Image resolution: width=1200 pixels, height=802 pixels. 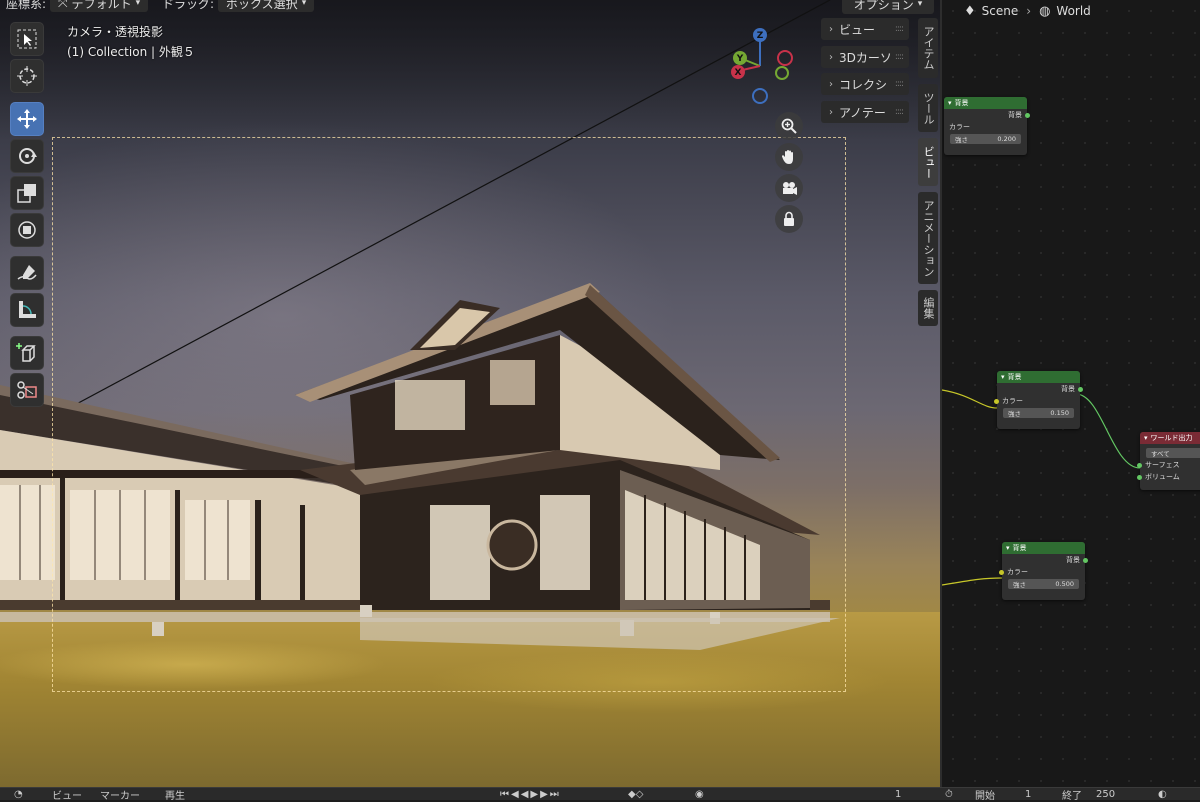 What do you see at coordinates (1162, 794) in the screenshot?
I see `sync-icon: ◐` at bounding box center [1162, 794].